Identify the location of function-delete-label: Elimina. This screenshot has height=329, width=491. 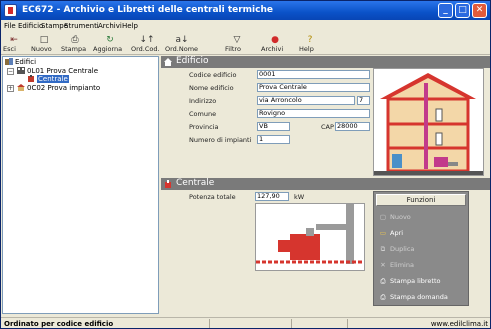
(402, 265).